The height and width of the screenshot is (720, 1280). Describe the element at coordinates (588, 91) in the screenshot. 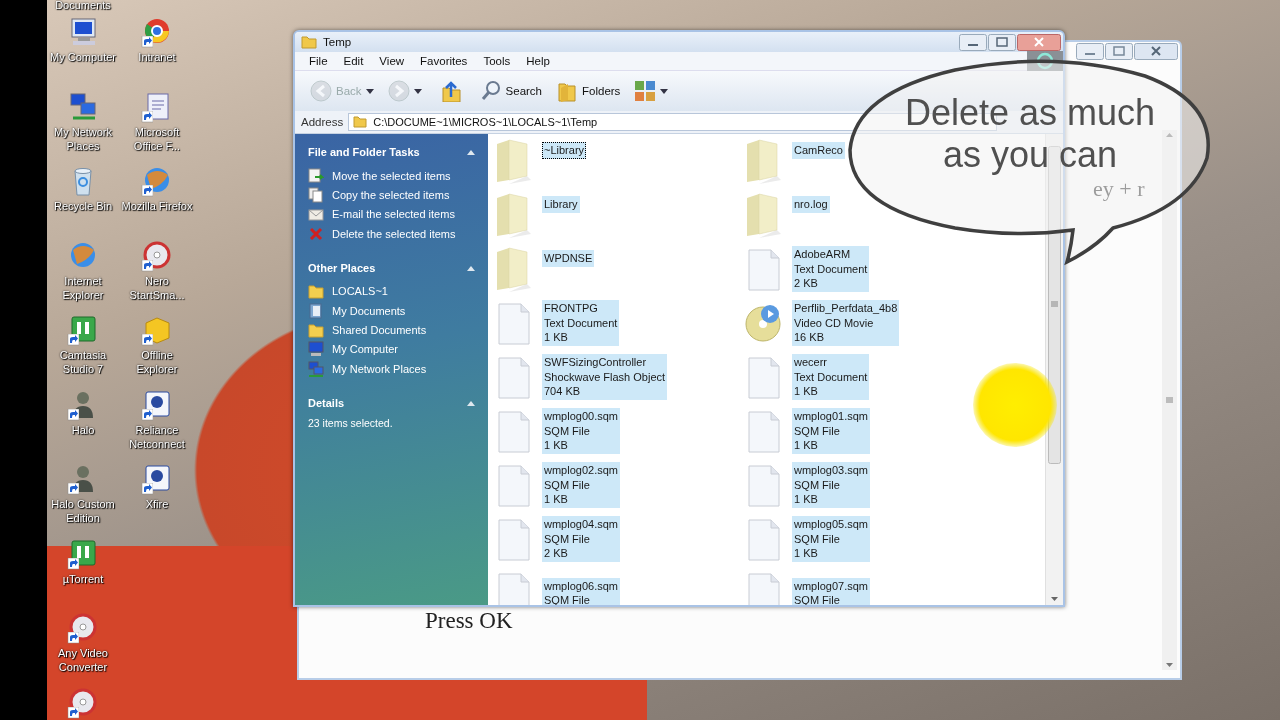

I see `folders-button: Folders` at that location.